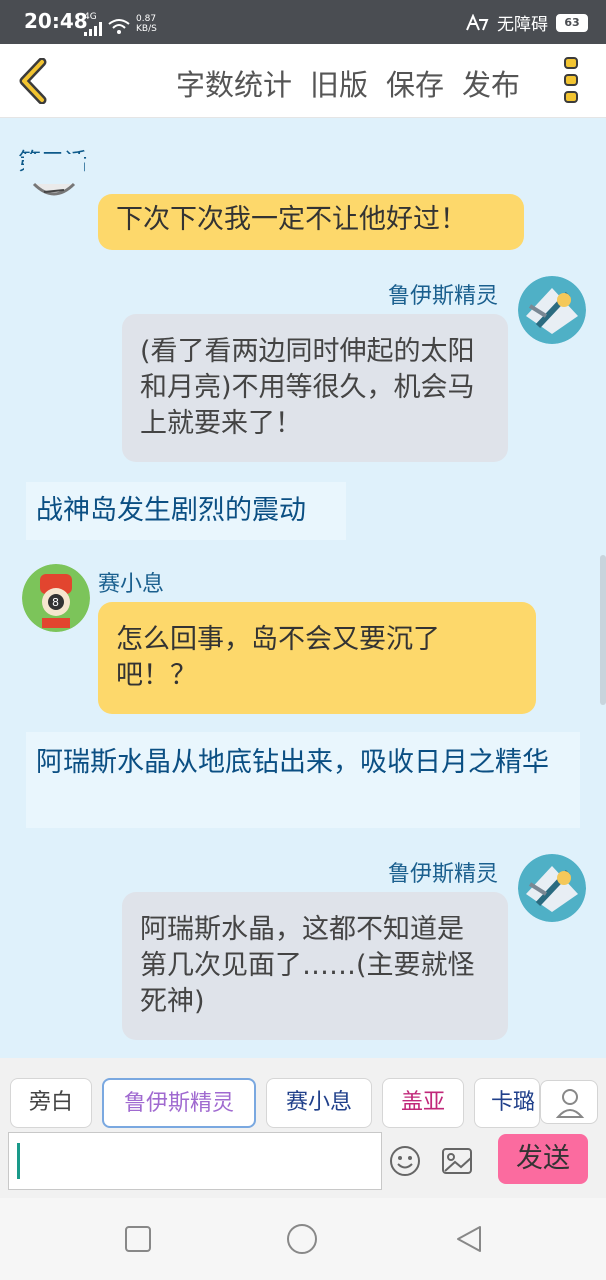 Image resolution: width=606 pixels, height=1280 pixels. I want to click on back-triangle-icon, so click(469, 1239).